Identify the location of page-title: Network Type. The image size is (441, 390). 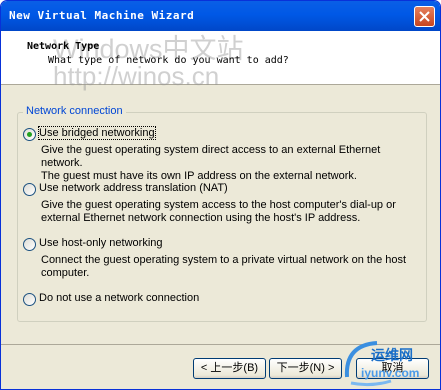
(63, 46).